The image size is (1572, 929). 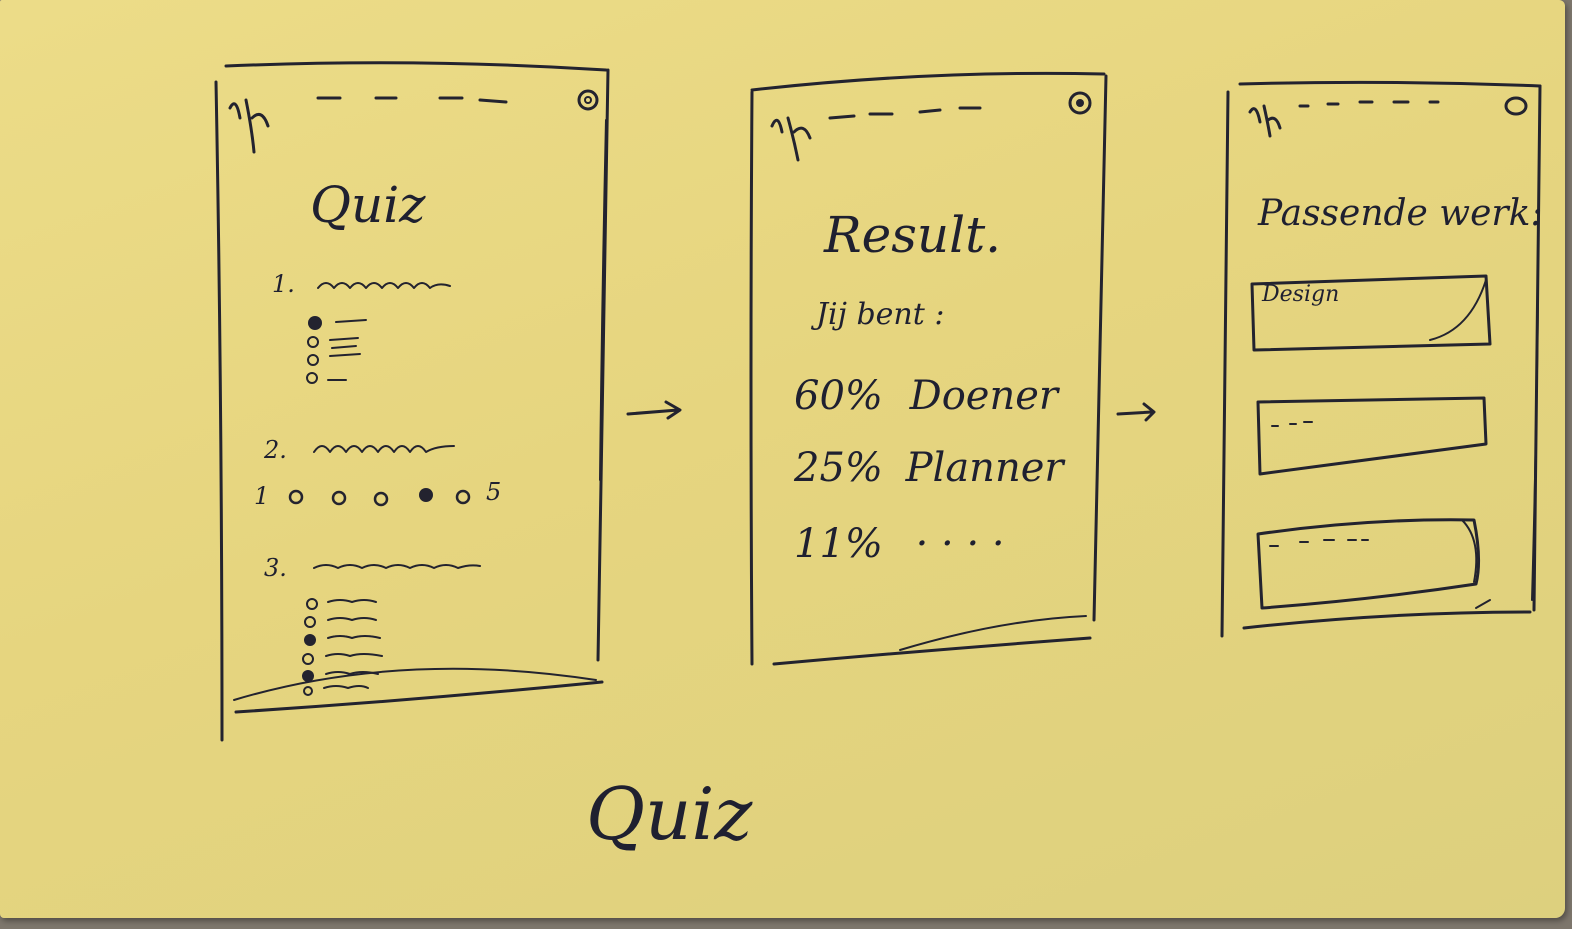 I want to click on scale-max-label: 5, so click(x=494, y=492).